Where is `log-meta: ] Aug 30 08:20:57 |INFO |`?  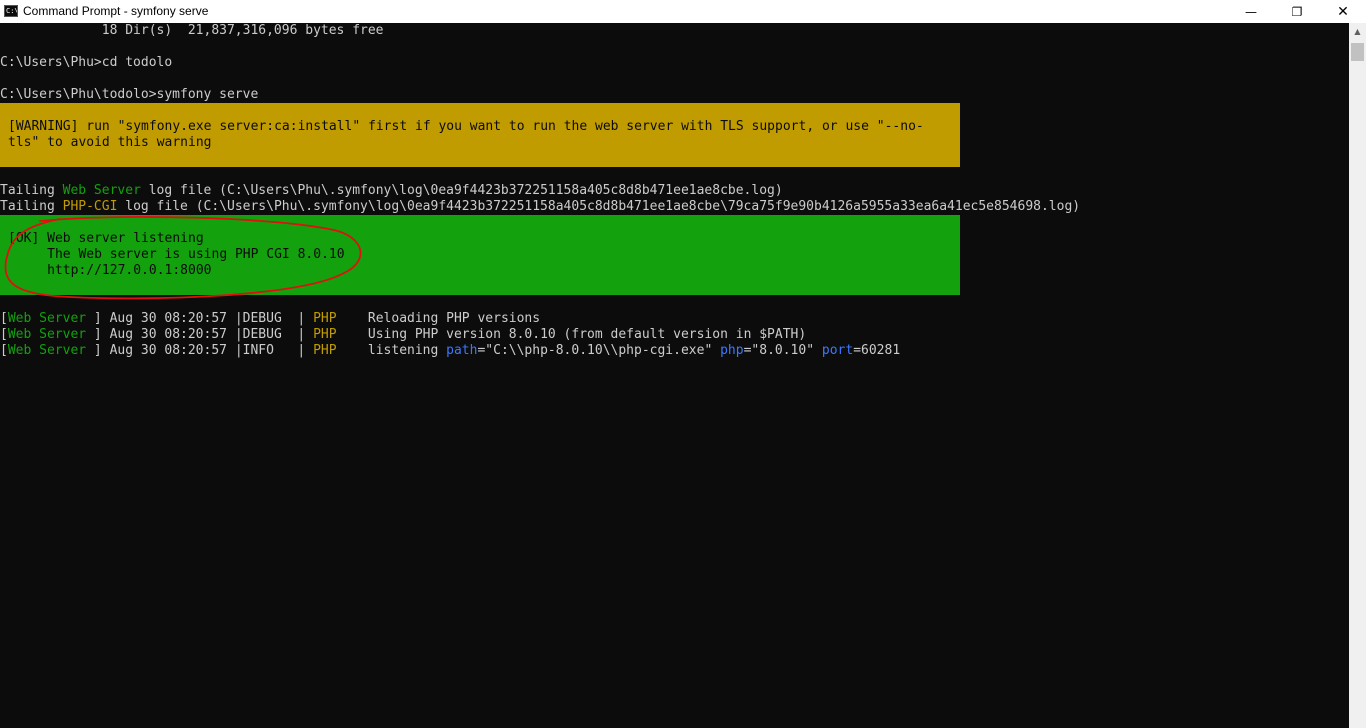 log-meta: ] Aug 30 08:20:57 |INFO | is located at coordinates (200, 350).